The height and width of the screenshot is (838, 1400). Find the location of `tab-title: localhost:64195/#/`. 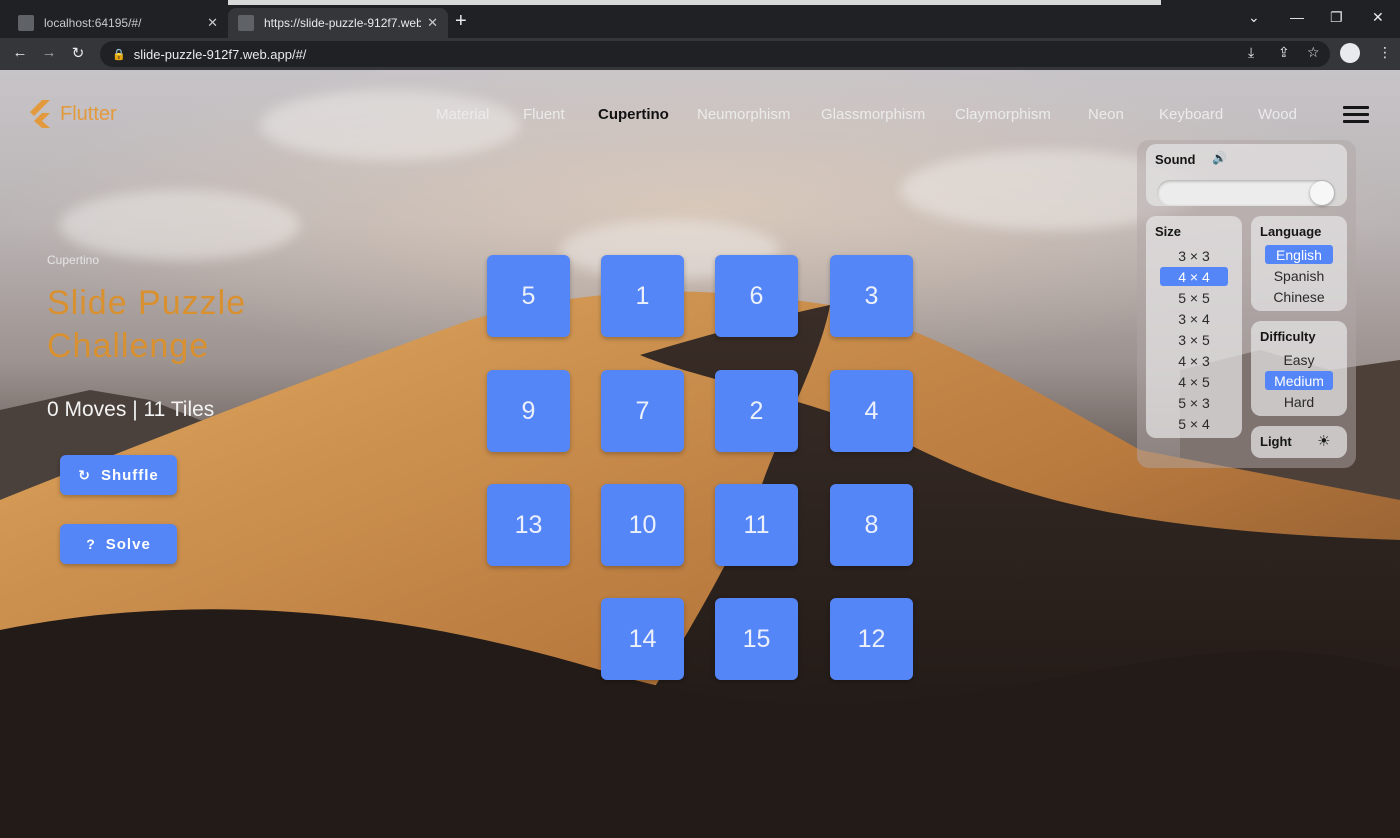

tab-title: localhost:64195/#/ is located at coordinates (93, 23).